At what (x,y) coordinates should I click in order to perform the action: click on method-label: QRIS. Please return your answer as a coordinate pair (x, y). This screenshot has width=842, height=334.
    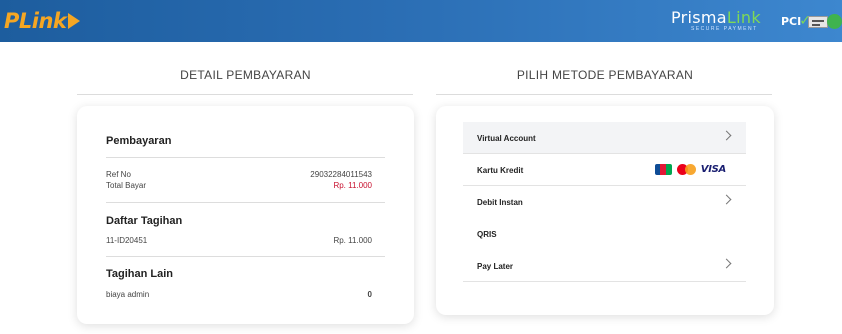
    Looking at the image, I should click on (487, 234).